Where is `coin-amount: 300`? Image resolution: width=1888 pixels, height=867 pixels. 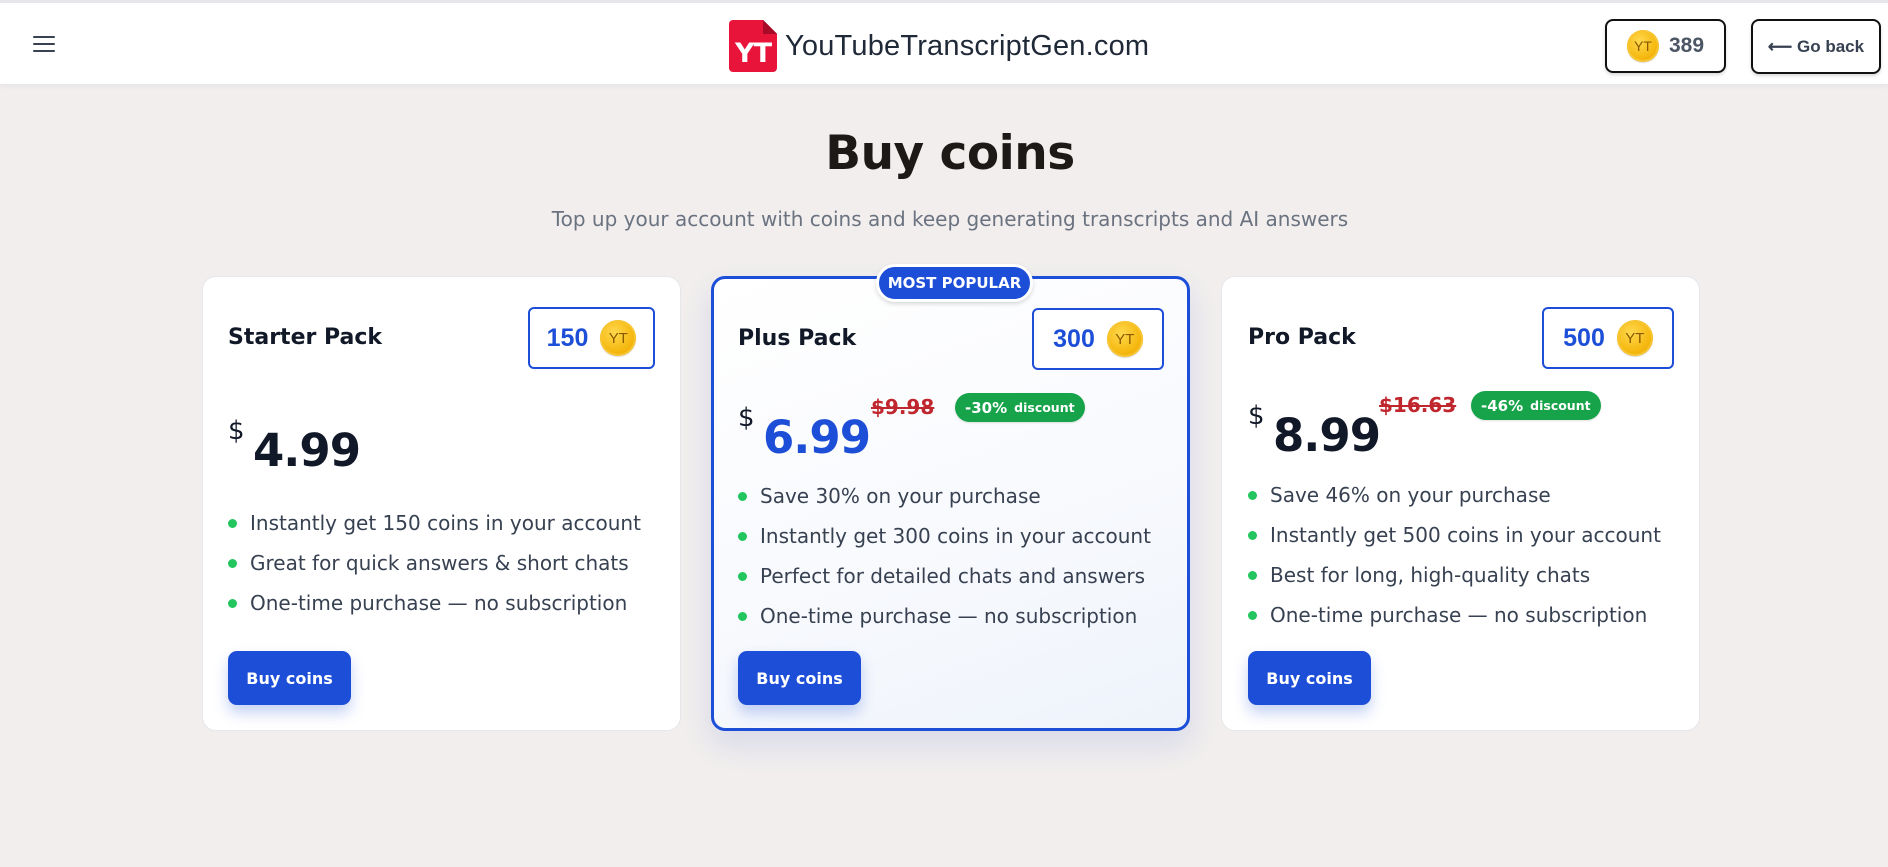
coin-amount: 300 is located at coordinates (1074, 338).